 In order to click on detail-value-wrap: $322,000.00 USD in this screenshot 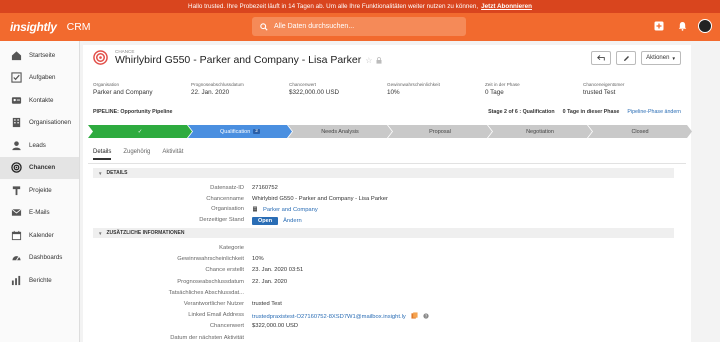, I will do `click(275, 326)`.